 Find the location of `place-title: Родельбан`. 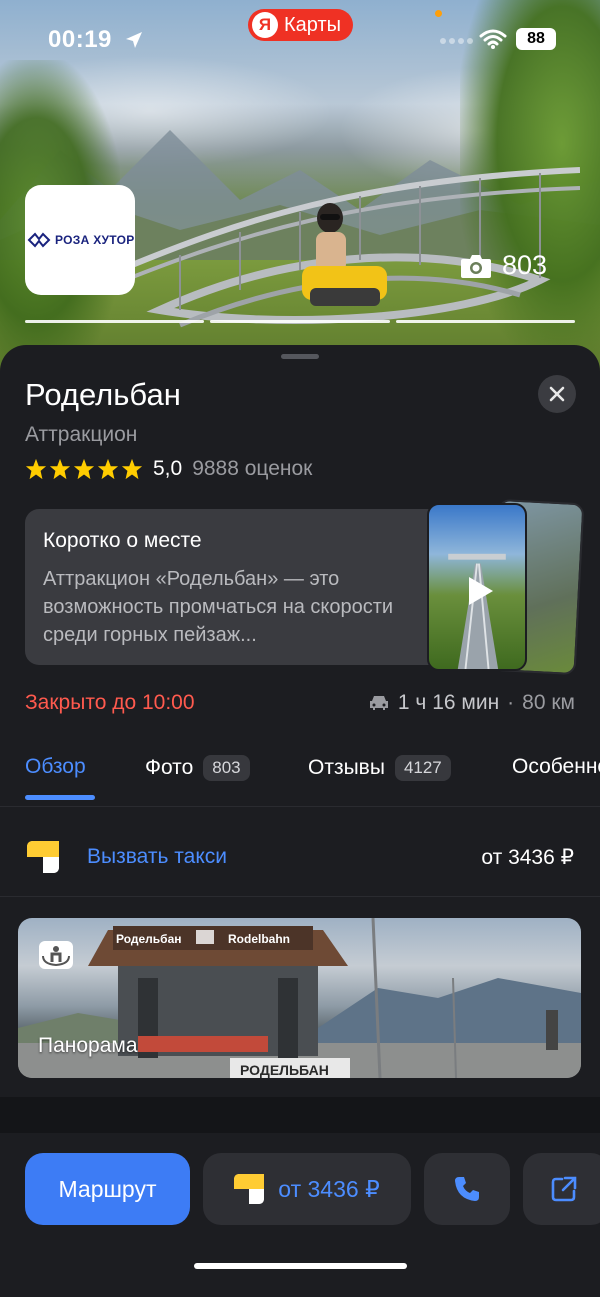

place-title: Родельбан is located at coordinates (103, 394).